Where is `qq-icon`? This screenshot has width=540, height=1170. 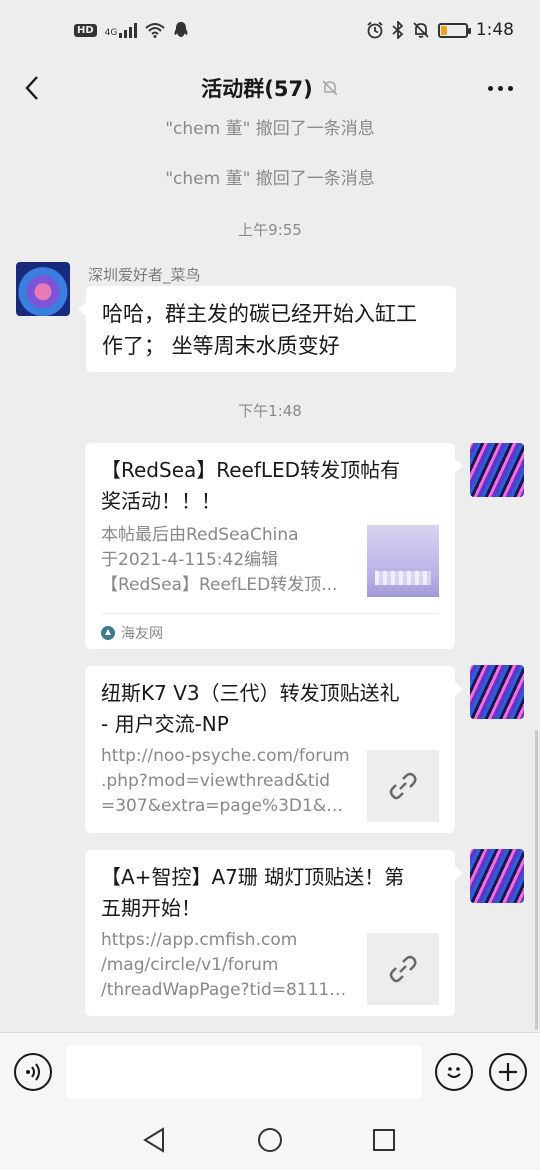
qq-icon is located at coordinates (181, 29).